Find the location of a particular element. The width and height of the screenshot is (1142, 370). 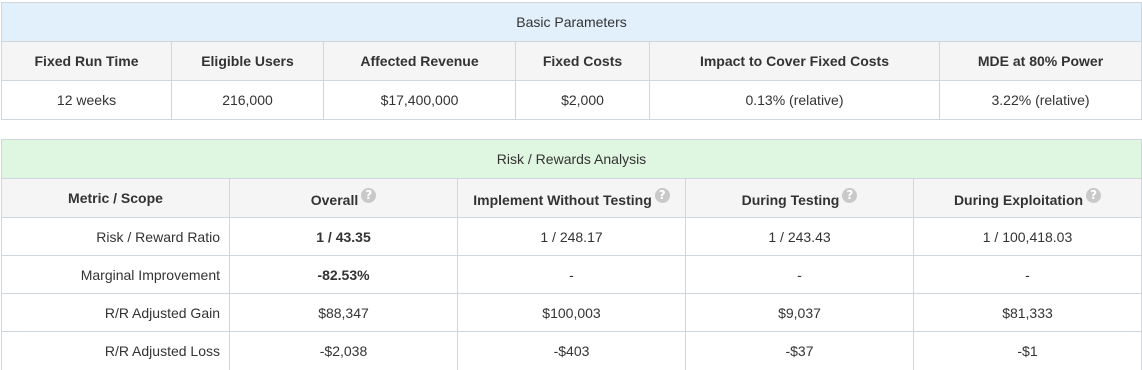

header-fixed-costs: Fixed Costs is located at coordinates (582, 61).